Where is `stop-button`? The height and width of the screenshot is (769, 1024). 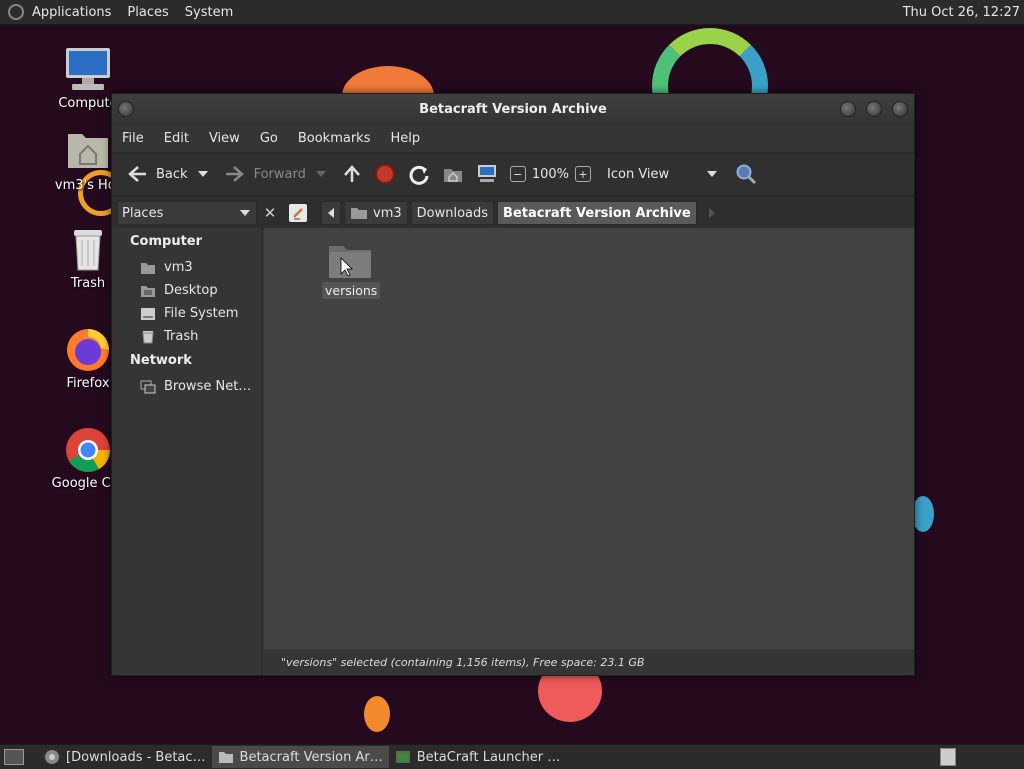
stop-button is located at coordinates (385, 174).